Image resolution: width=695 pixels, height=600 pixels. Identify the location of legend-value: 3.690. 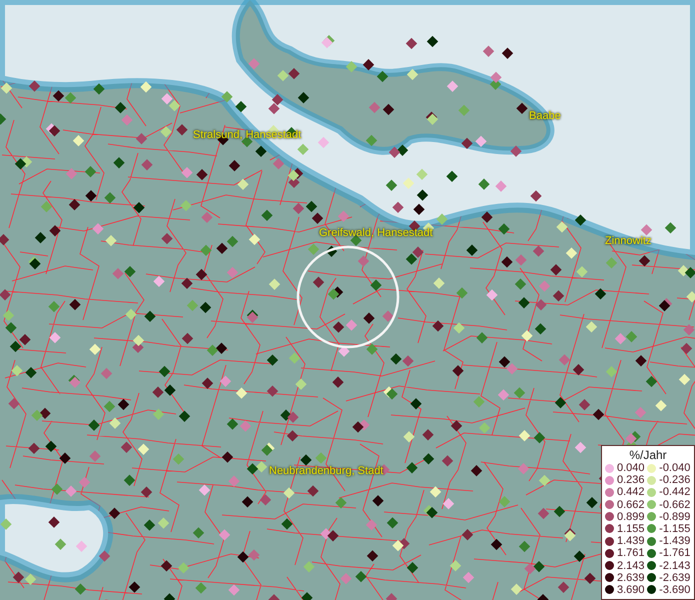
(631, 590).